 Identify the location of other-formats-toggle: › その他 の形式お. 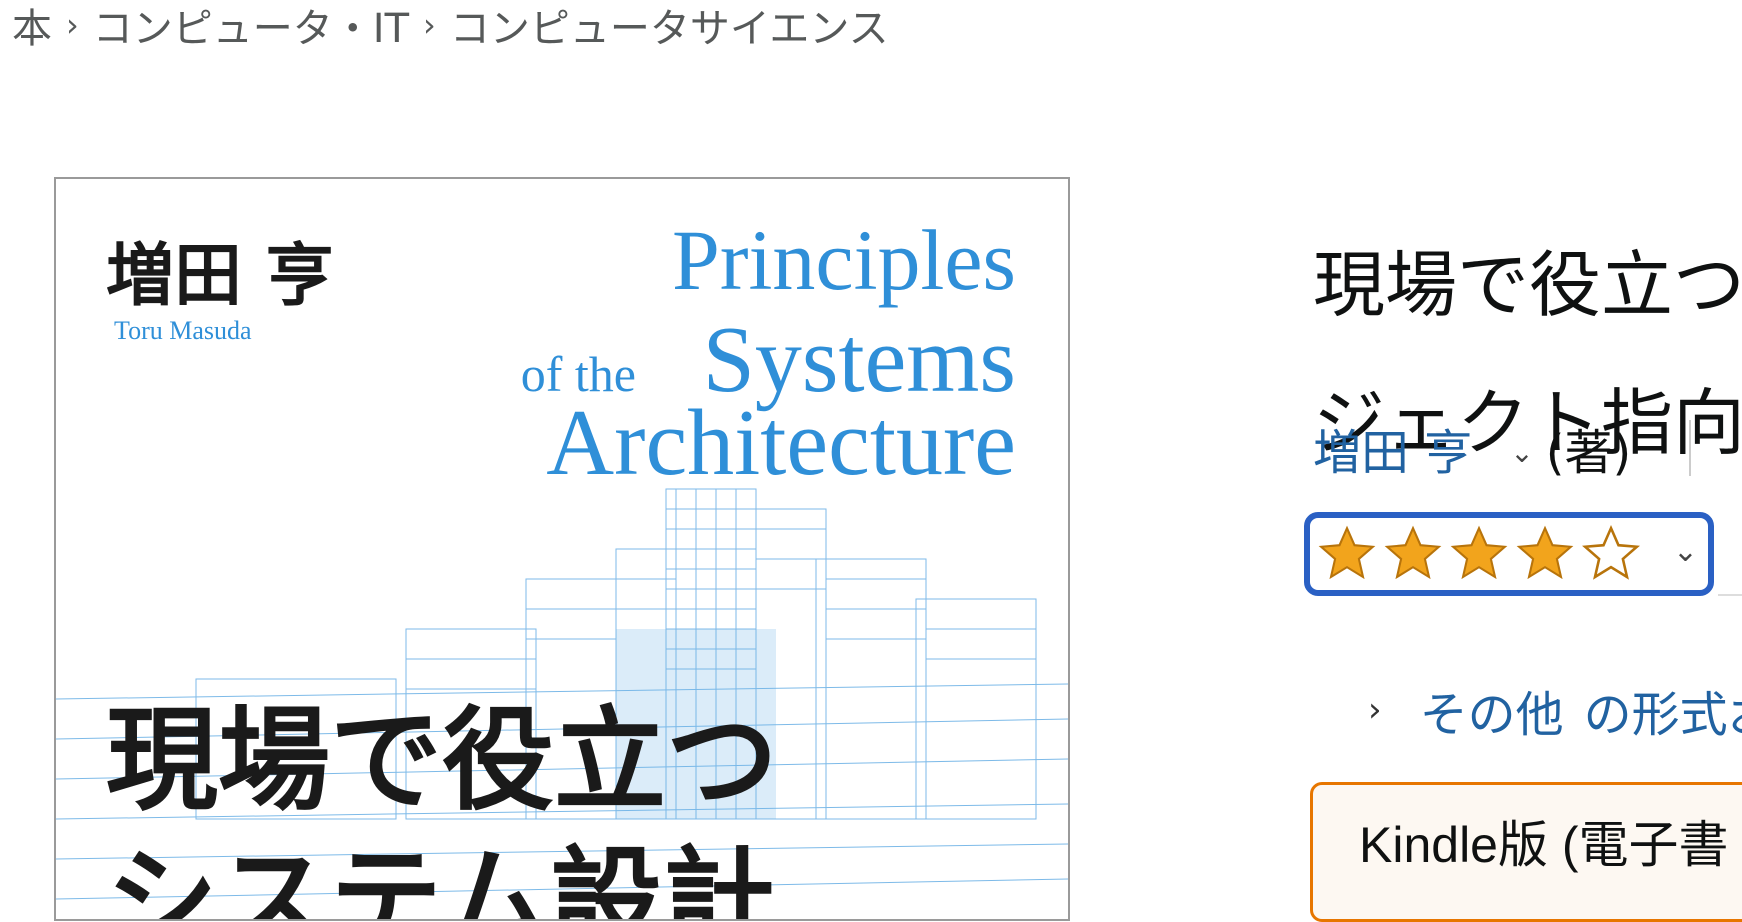
(1555, 711).